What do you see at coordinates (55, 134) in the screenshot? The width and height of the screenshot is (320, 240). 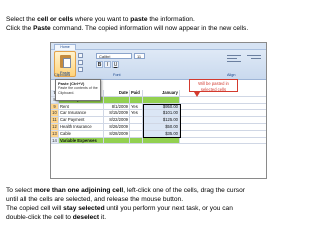 I see `row-header: 13` at bounding box center [55, 134].